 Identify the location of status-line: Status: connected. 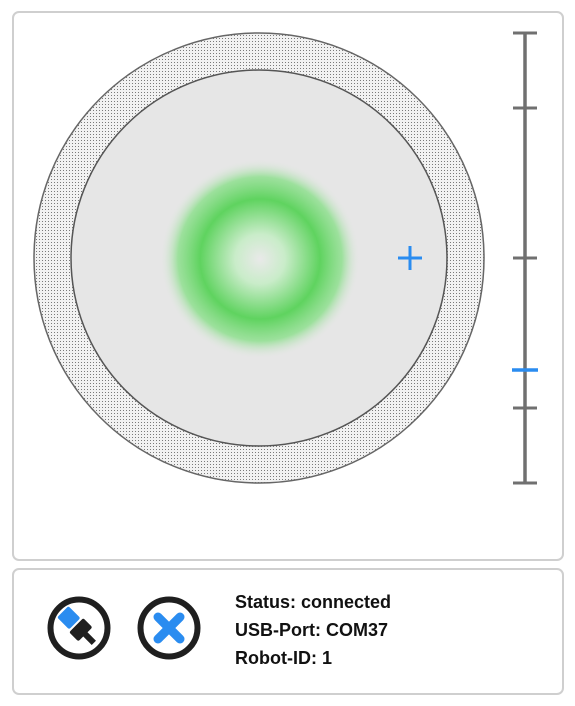
(313, 602).